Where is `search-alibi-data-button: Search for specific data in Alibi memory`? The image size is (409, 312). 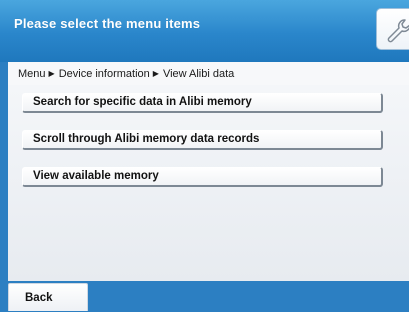 search-alibi-data-button: Search for specific data in Alibi memory is located at coordinates (202, 103).